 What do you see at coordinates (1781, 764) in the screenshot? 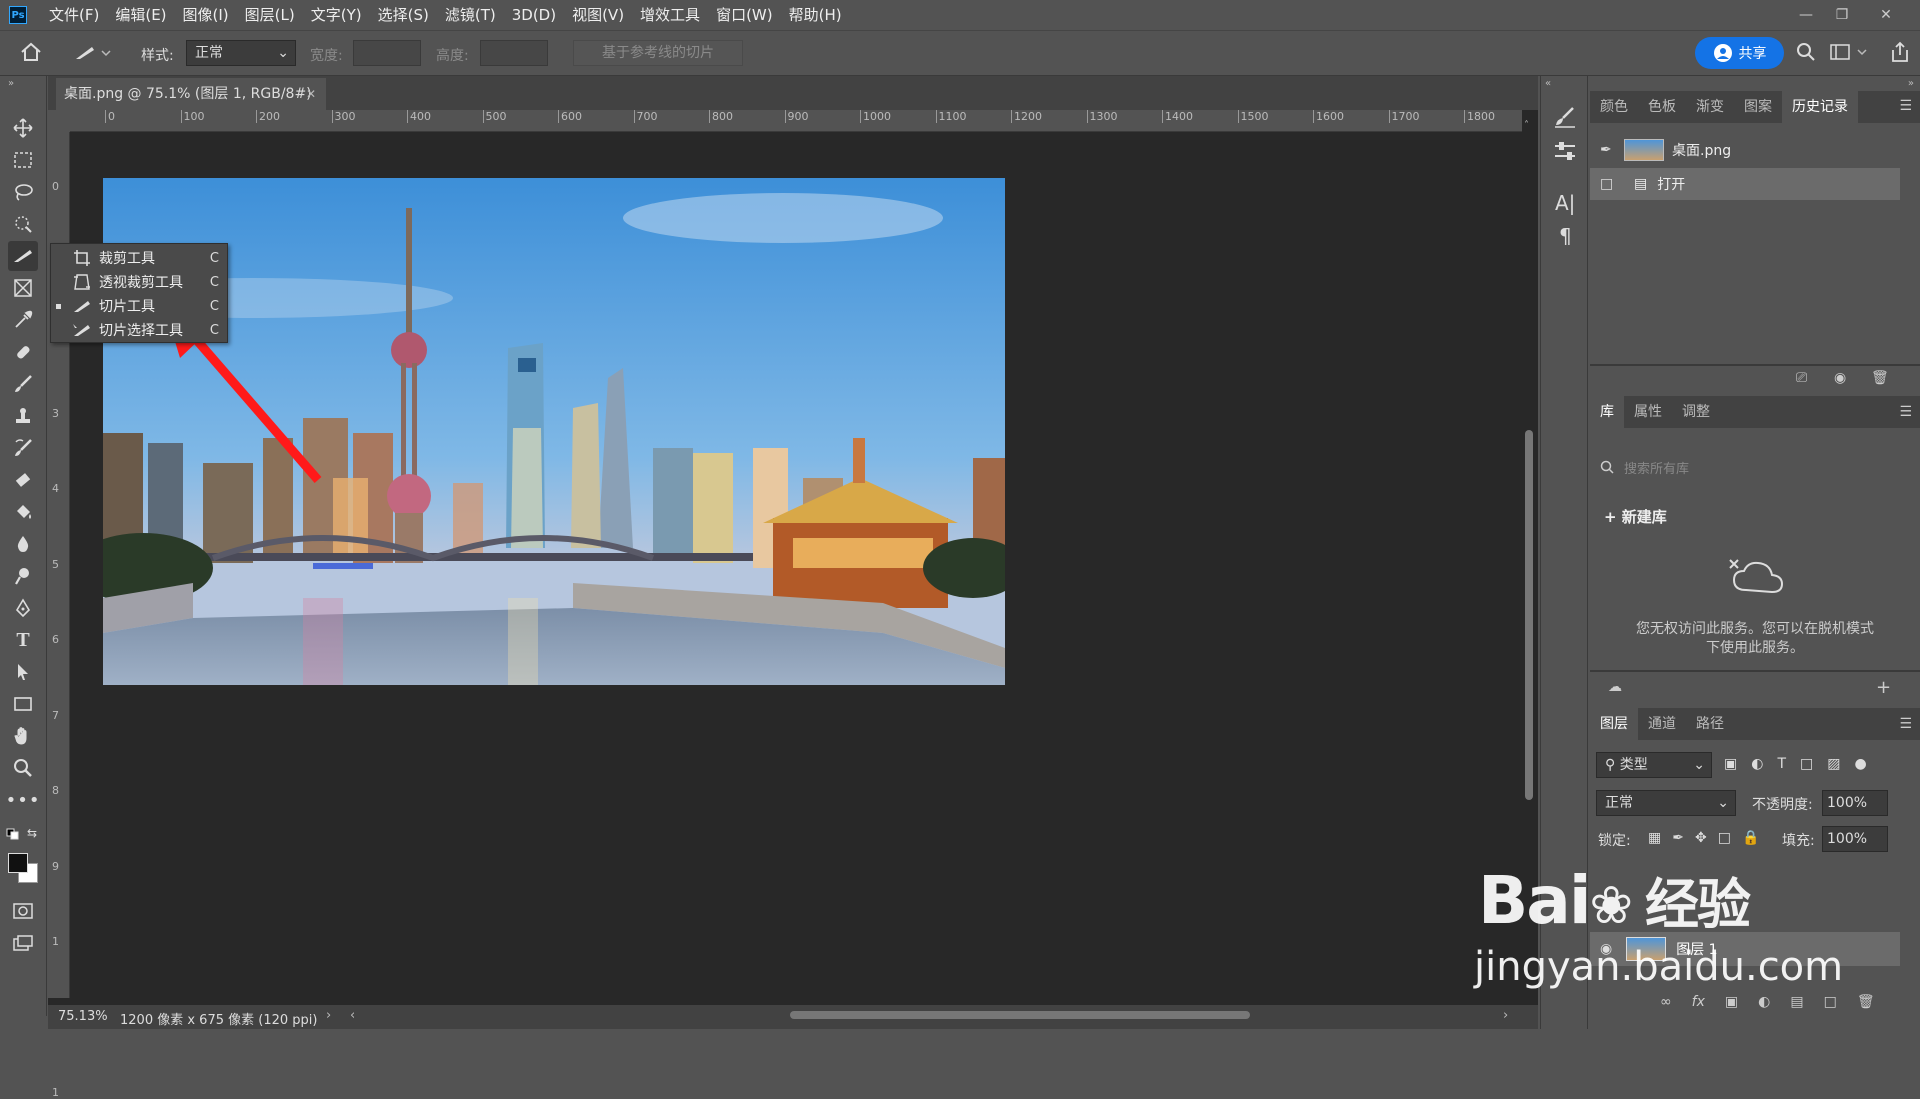
I see `type-filter-icon: T` at bounding box center [1781, 764].